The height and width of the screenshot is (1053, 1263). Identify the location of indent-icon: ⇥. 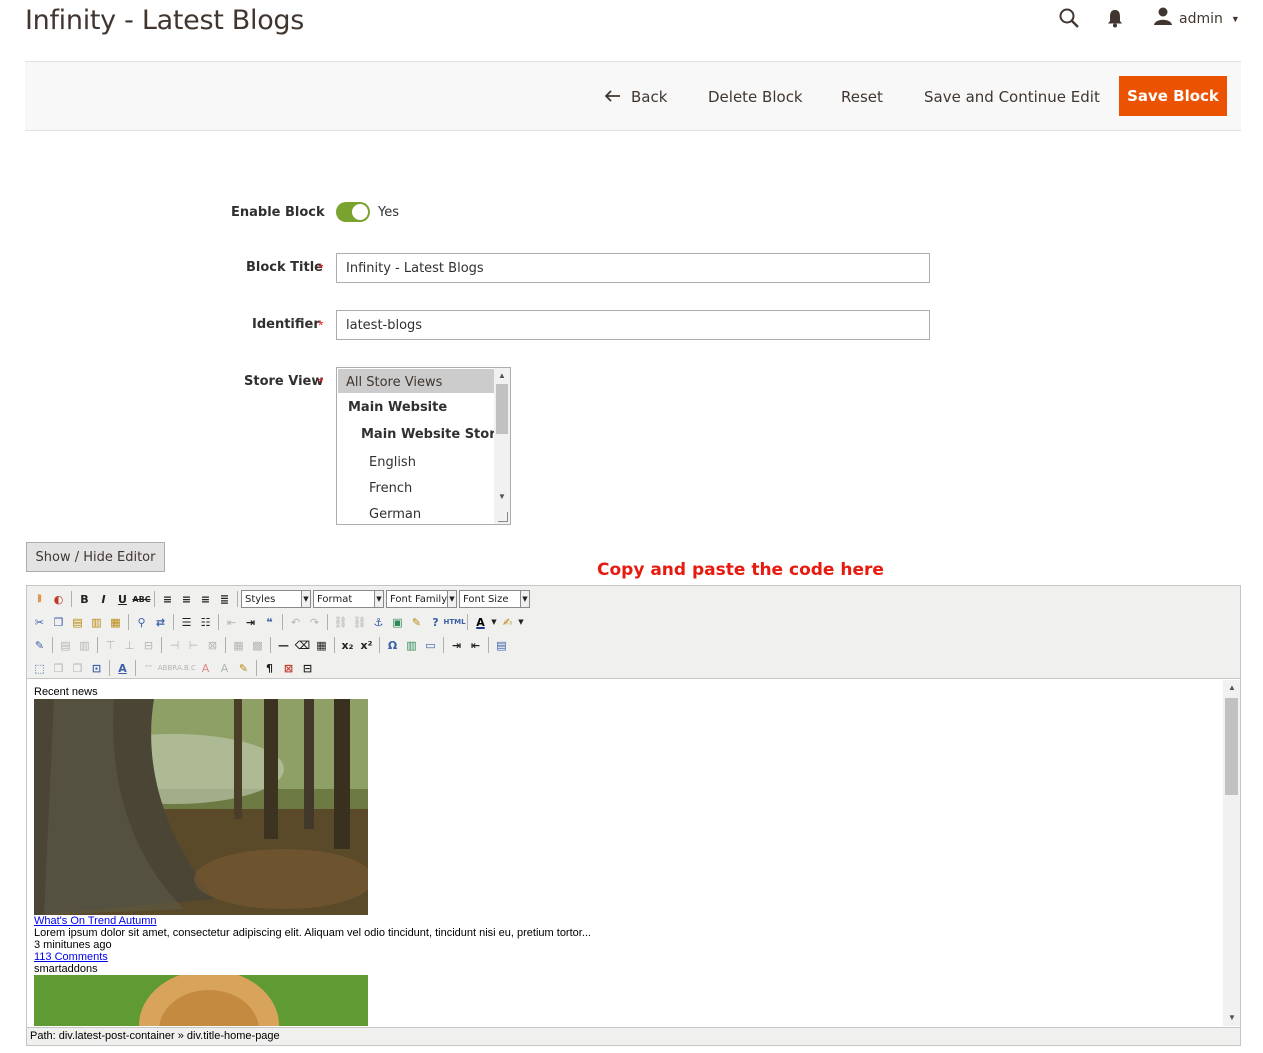
(250, 622).